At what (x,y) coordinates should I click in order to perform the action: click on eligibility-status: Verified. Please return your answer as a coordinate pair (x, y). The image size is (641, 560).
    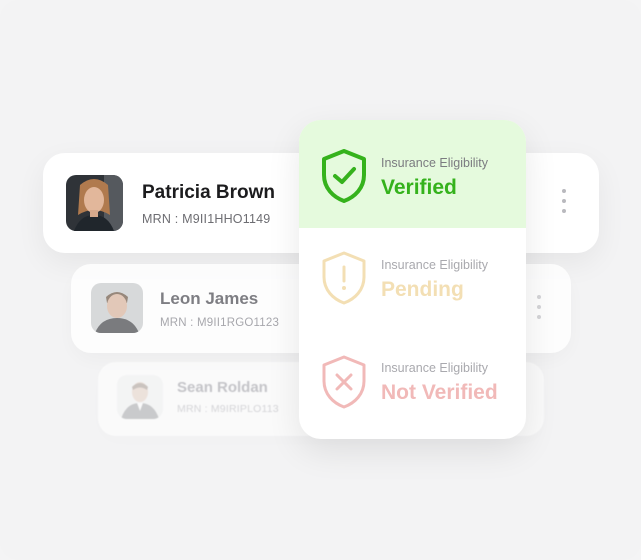
    Looking at the image, I should click on (419, 187).